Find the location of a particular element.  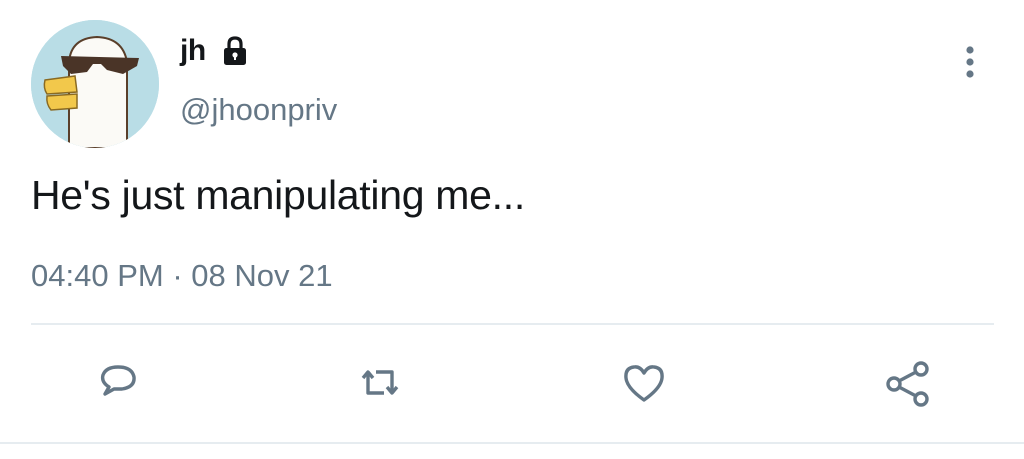

retweet-icon is located at coordinates (380, 382).